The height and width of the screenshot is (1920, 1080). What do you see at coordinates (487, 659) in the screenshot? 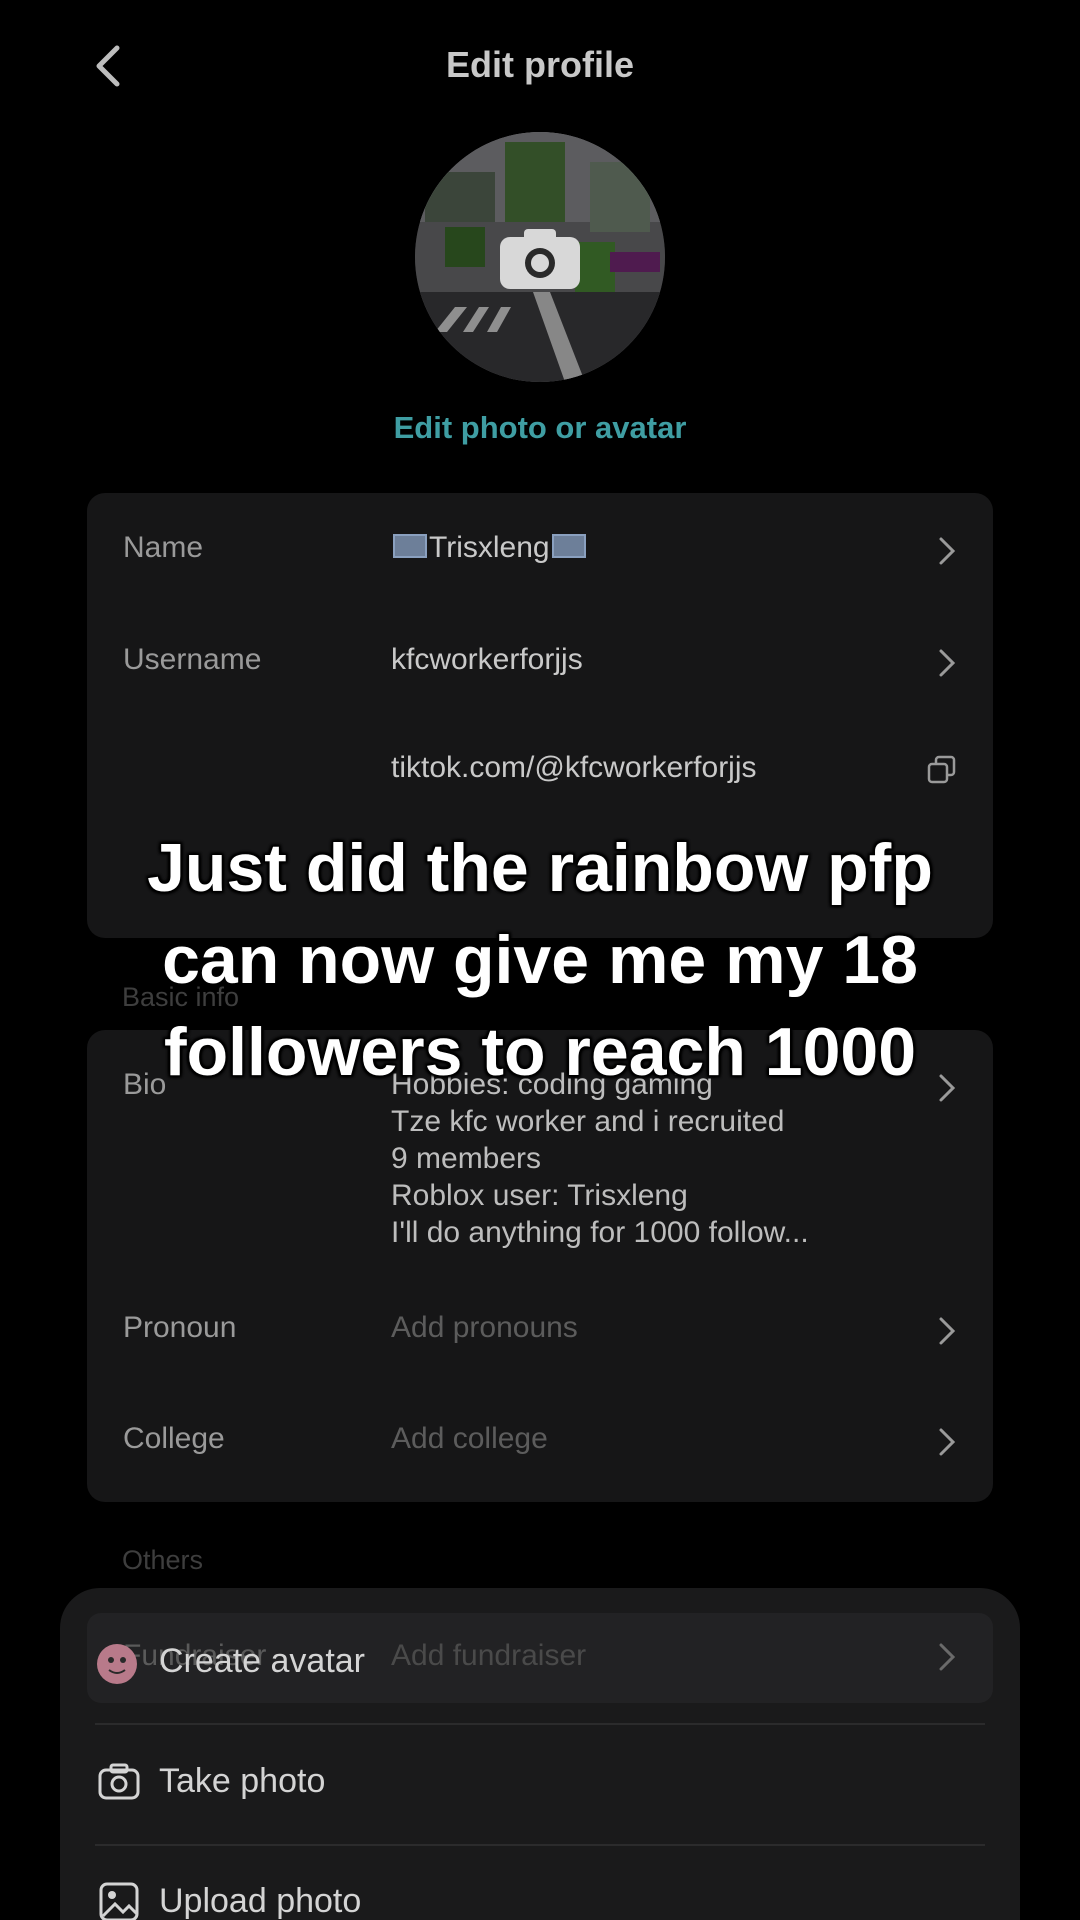
I see `username-value: kfcworkerforjjs` at bounding box center [487, 659].